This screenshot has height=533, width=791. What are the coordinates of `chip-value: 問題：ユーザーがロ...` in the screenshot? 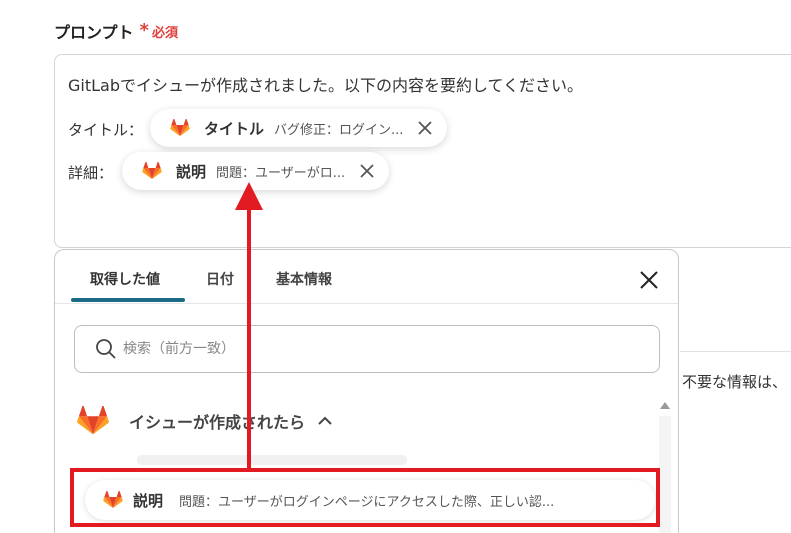 It's located at (281, 173).